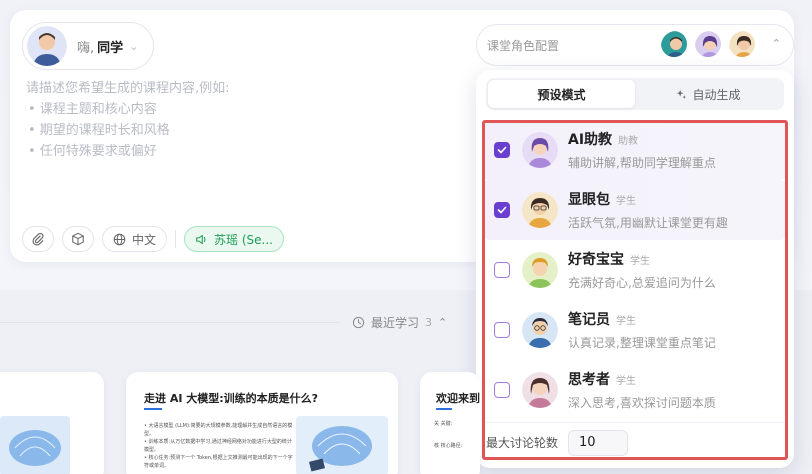  I want to click on toolbar-divider, so click(176, 239).